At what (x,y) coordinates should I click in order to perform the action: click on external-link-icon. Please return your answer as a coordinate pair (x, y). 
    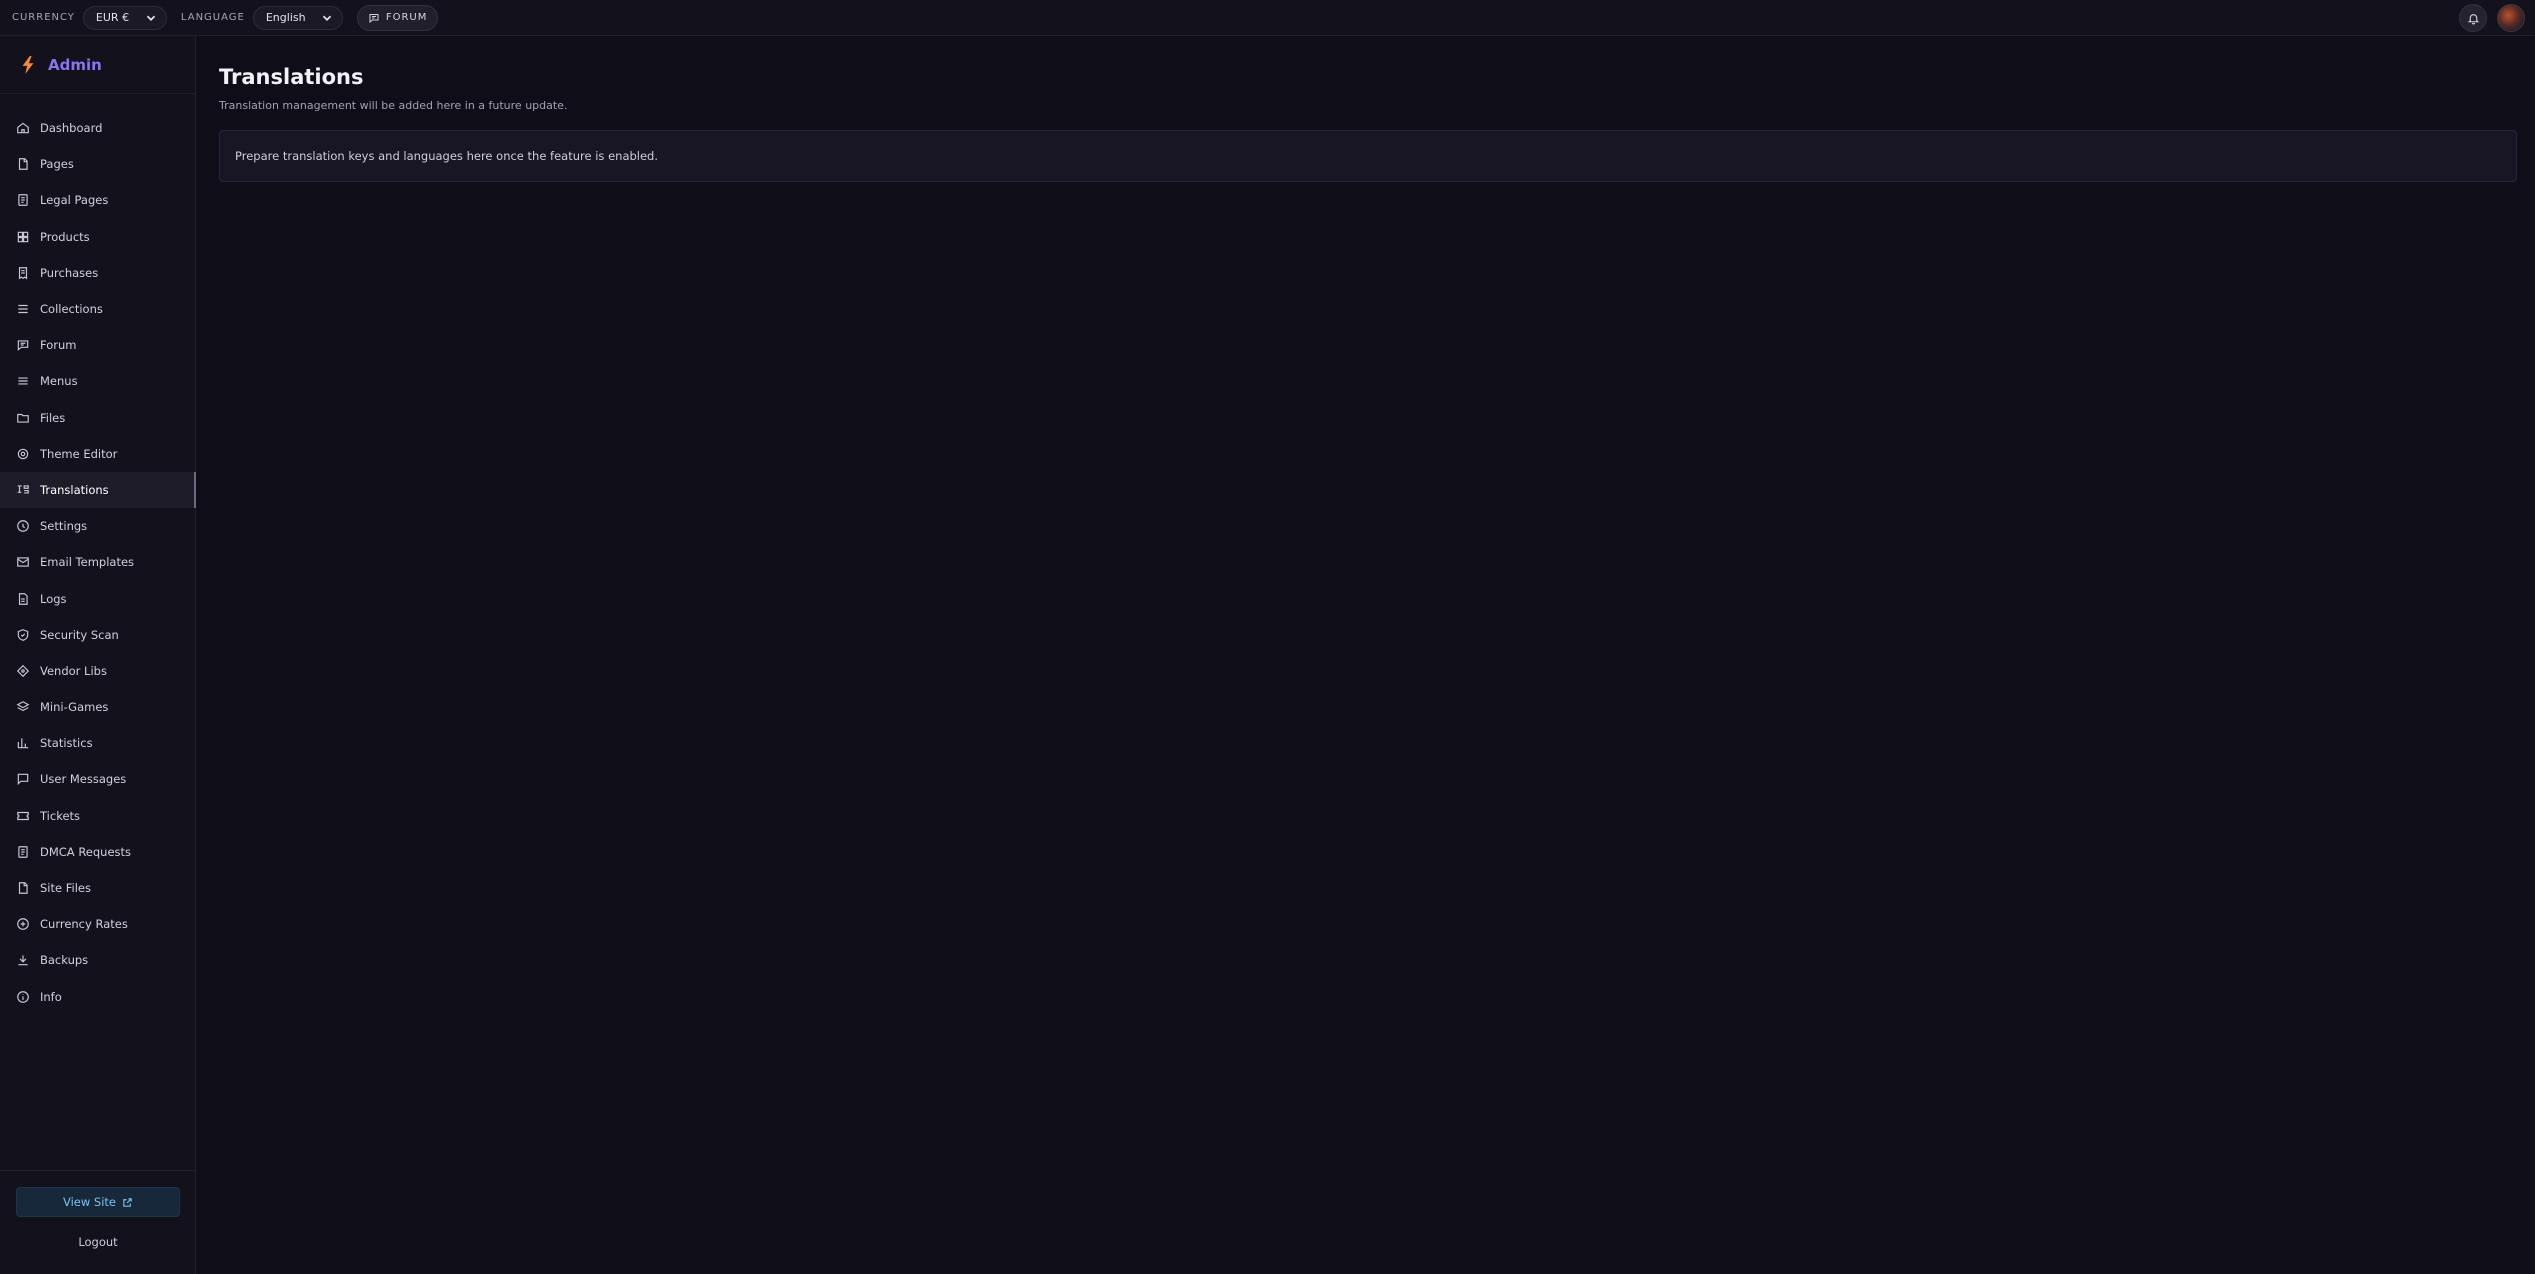
    Looking at the image, I should click on (127, 1202).